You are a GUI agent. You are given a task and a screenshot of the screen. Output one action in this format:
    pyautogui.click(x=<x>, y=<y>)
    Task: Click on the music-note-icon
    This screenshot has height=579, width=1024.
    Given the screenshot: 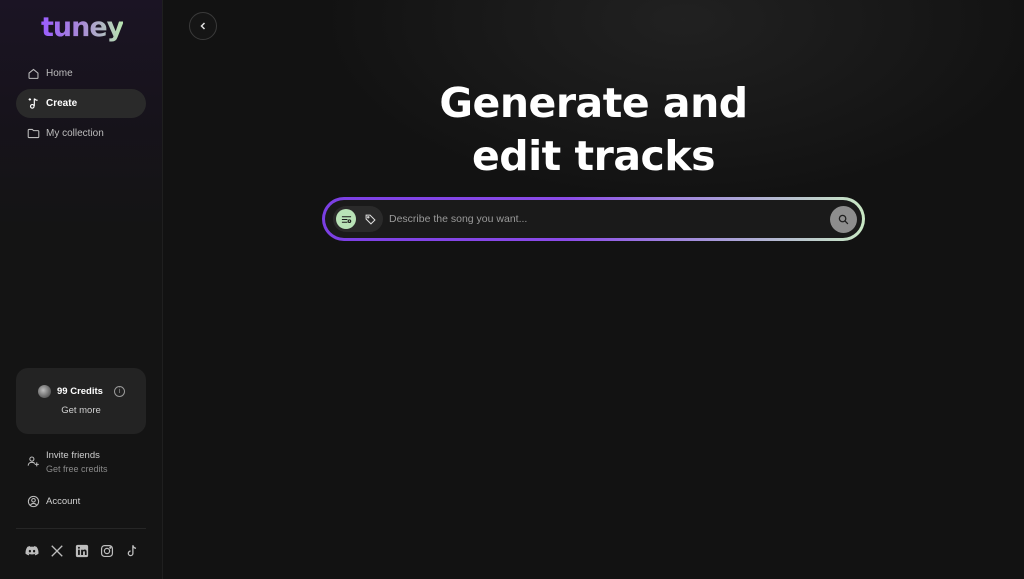 What is the action you would take?
    pyautogui.click(x=33, y=103)
    